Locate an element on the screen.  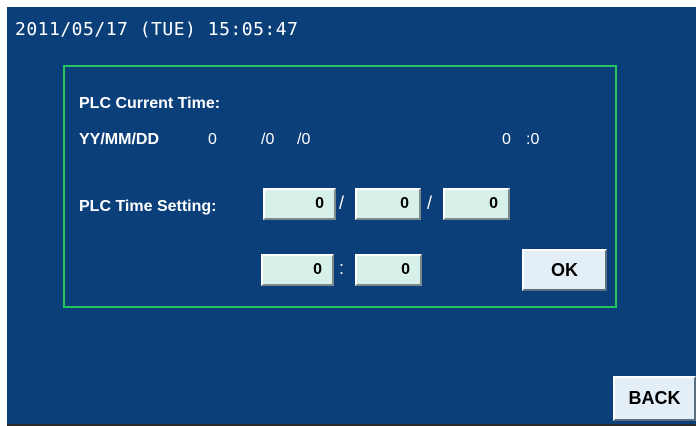
set-year-field: 0 is located at coordinates (299, 204).